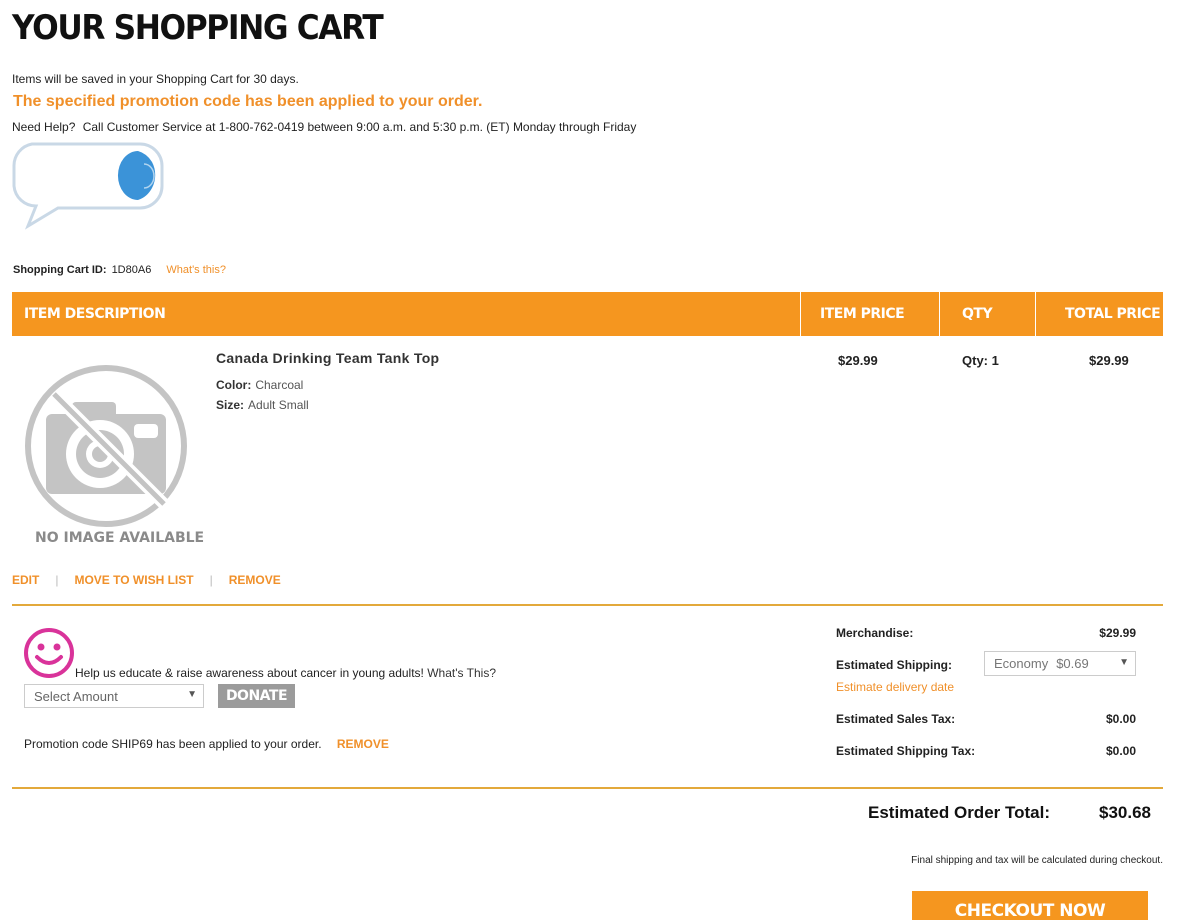 This screenshot has width=1182, height=920. What do you see at coordinates (196, 270) in the screenshot?
I see `whats-this-link: What's this?` at bounding box center [196, 270].